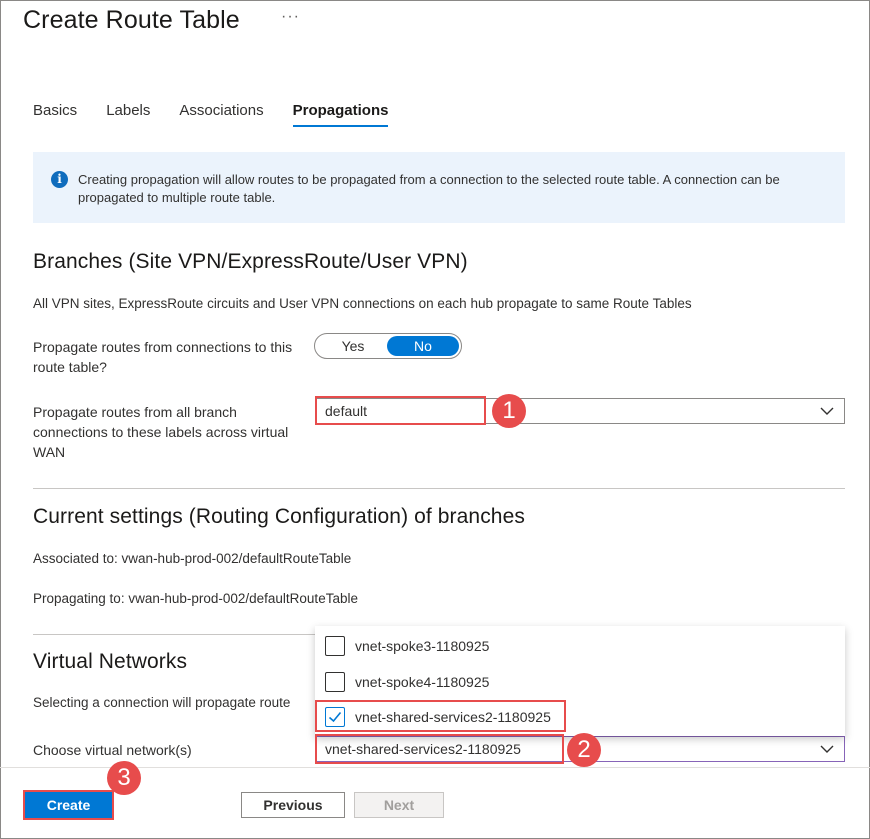 This screenshot has height=839, width=870. What do you see at coordinates (110, 661) in the screenshot?
I see `virtual-networks-heading: Virtual Networks` at bounding box center [110, 661].